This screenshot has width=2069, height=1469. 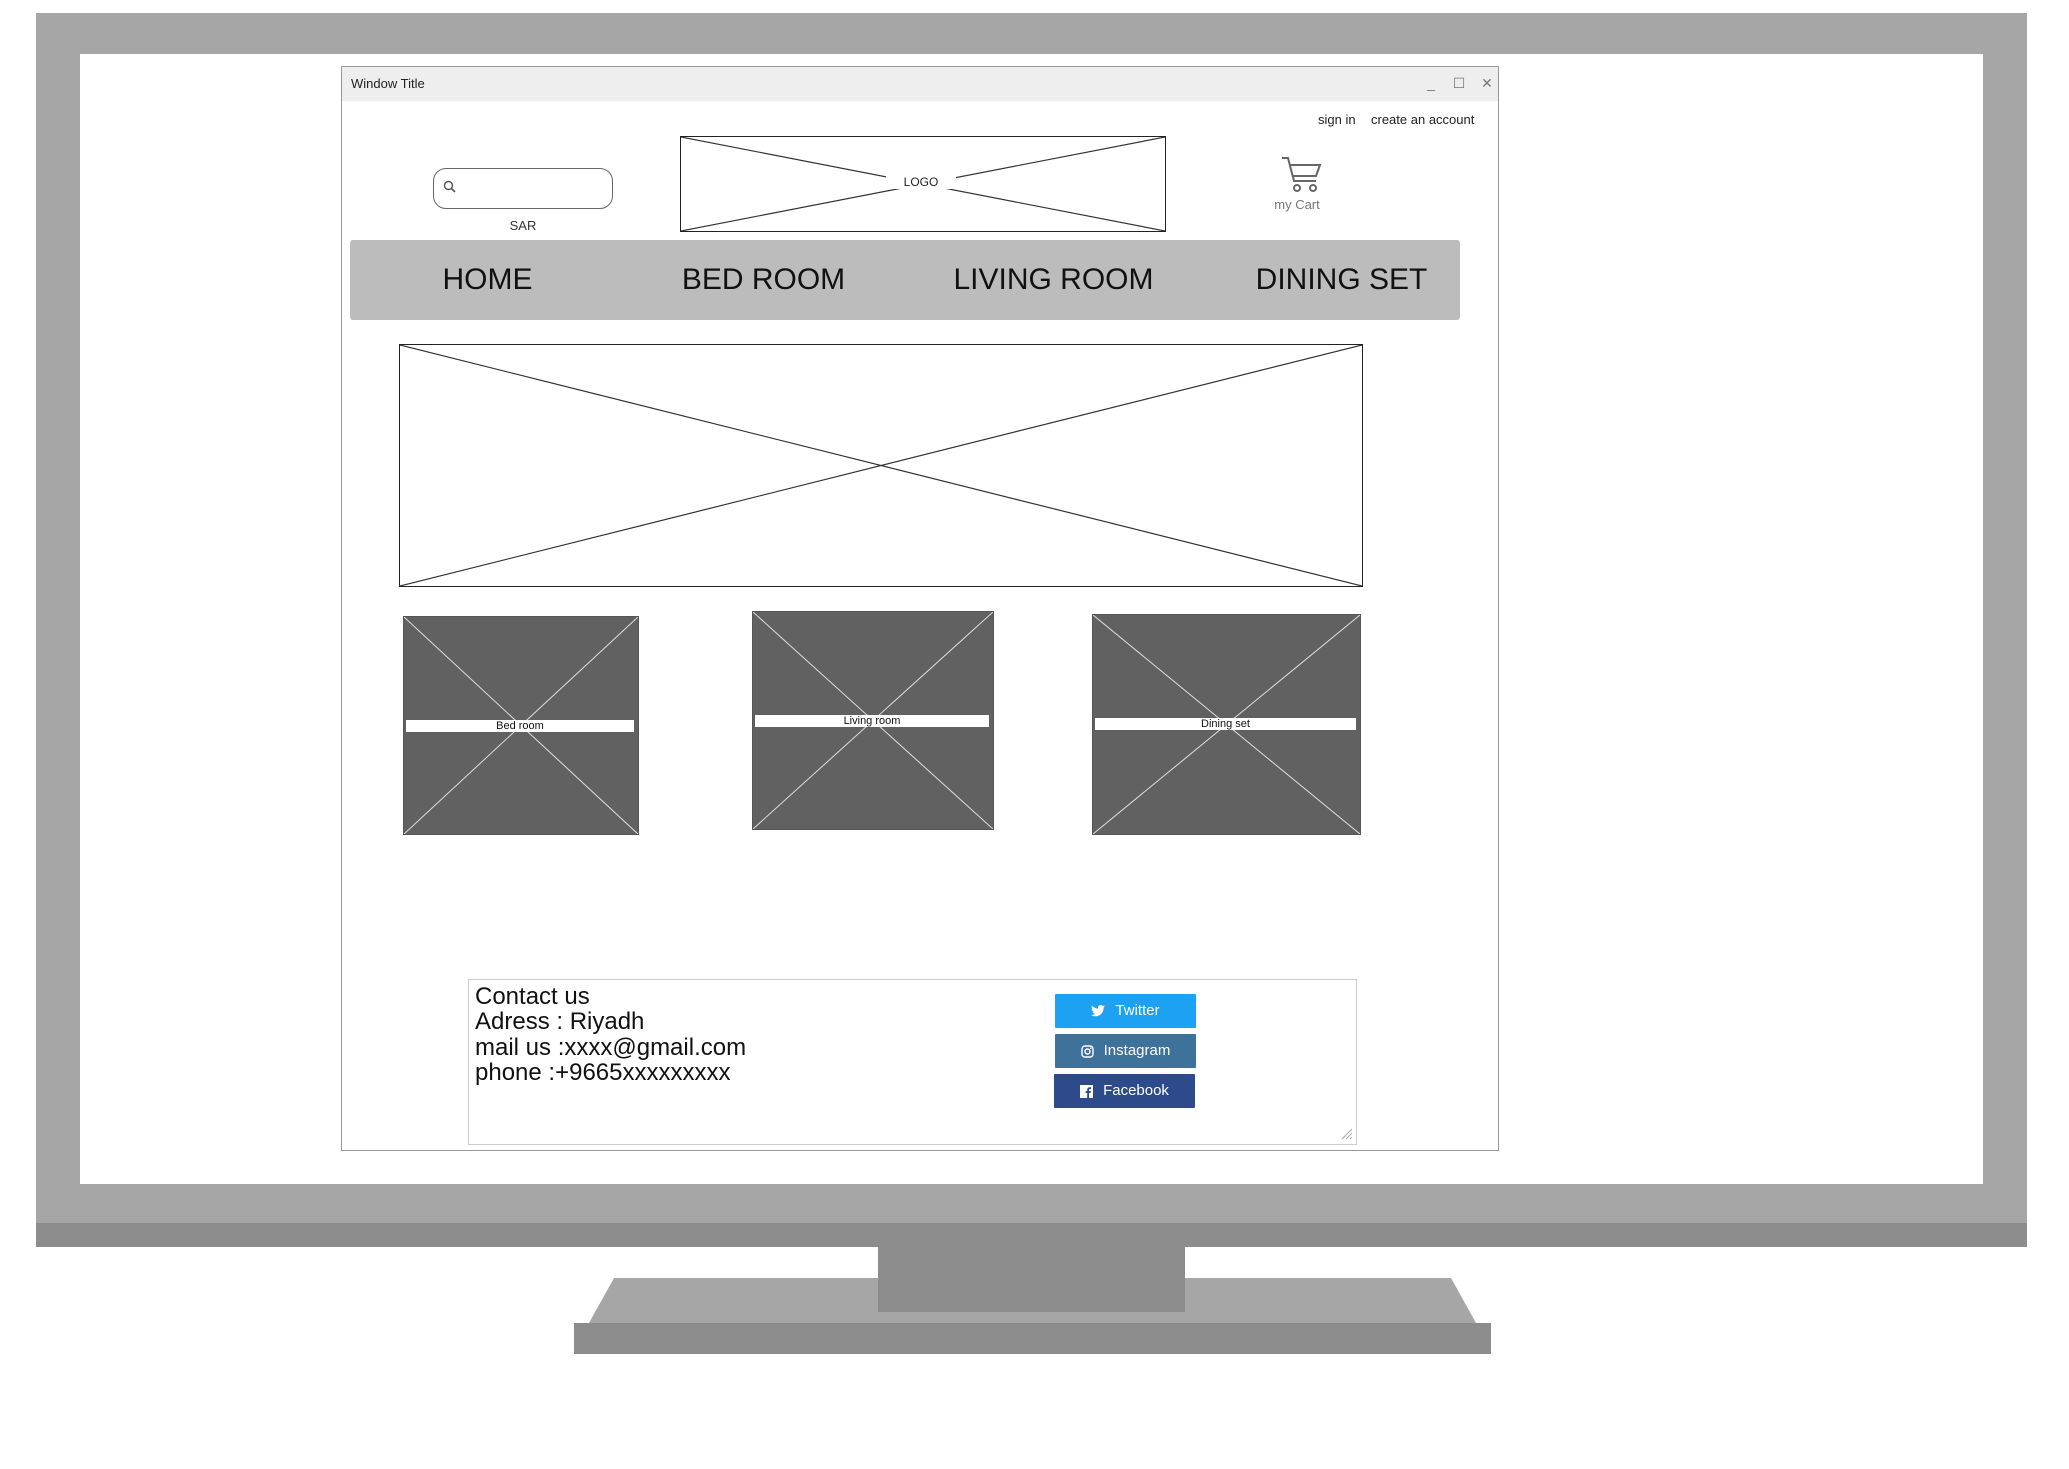 What do you see at coordinates (523, 188) in the screenshot?
I see `search-input` at bounding box center [523, 188].